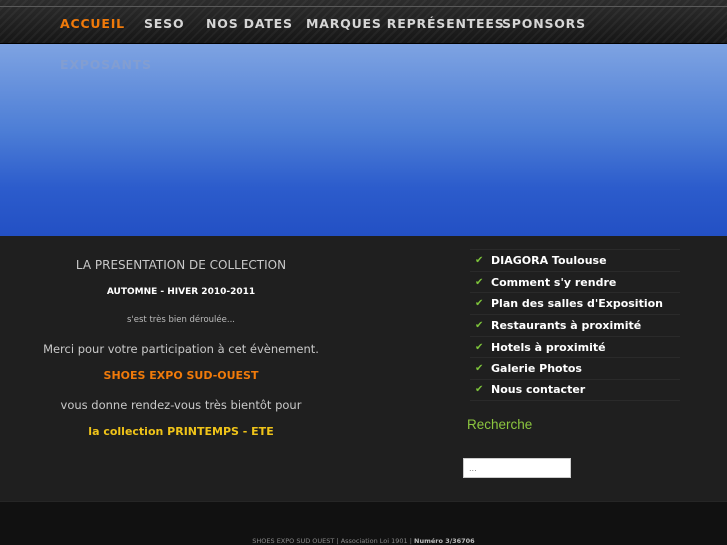 This screenshot has height=545, width=727. I want to click on sidebar-item-floor-plan: ✔ Plan des salles d'Exposition, so click(575, 303).